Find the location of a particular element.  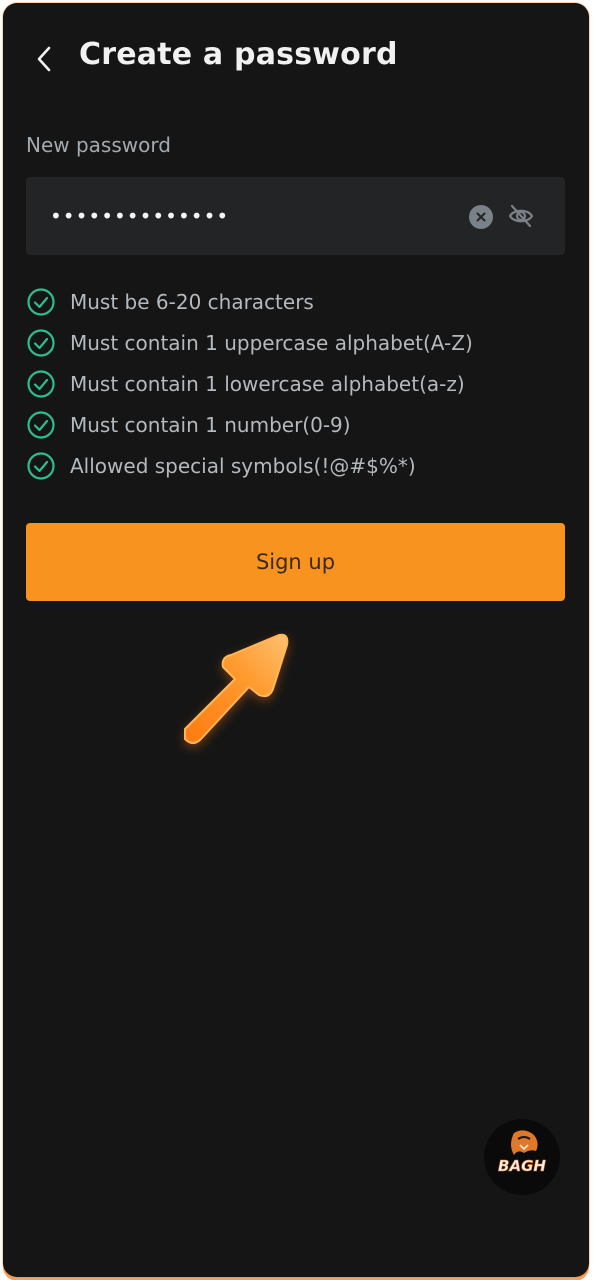

requirement-text: Must contain 1 lowercase alphabet(a-z) is located at coordinates (267, 383).